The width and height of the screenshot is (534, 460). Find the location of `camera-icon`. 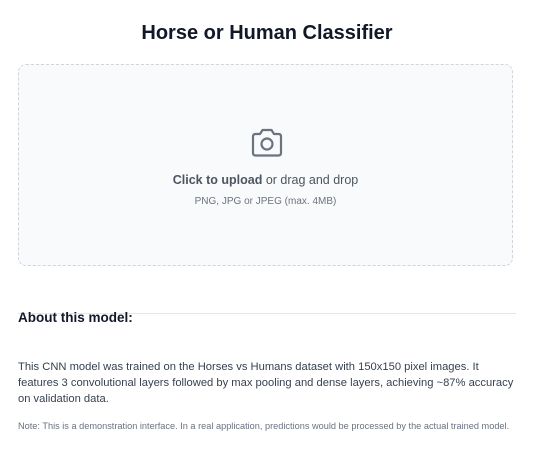

camera-icon is located at coordinates (267, 143).